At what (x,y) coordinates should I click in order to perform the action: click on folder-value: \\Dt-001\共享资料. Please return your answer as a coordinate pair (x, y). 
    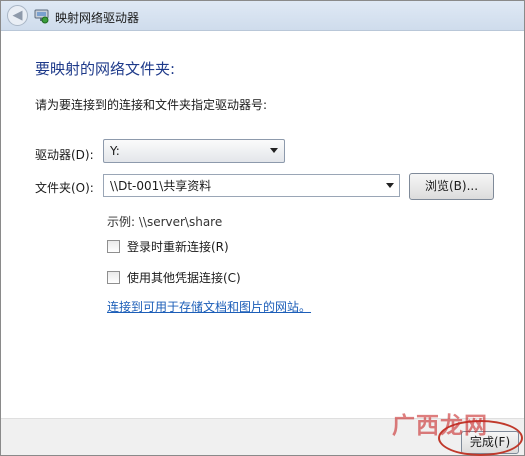
    Looking at the image, I should click on (161, 186).